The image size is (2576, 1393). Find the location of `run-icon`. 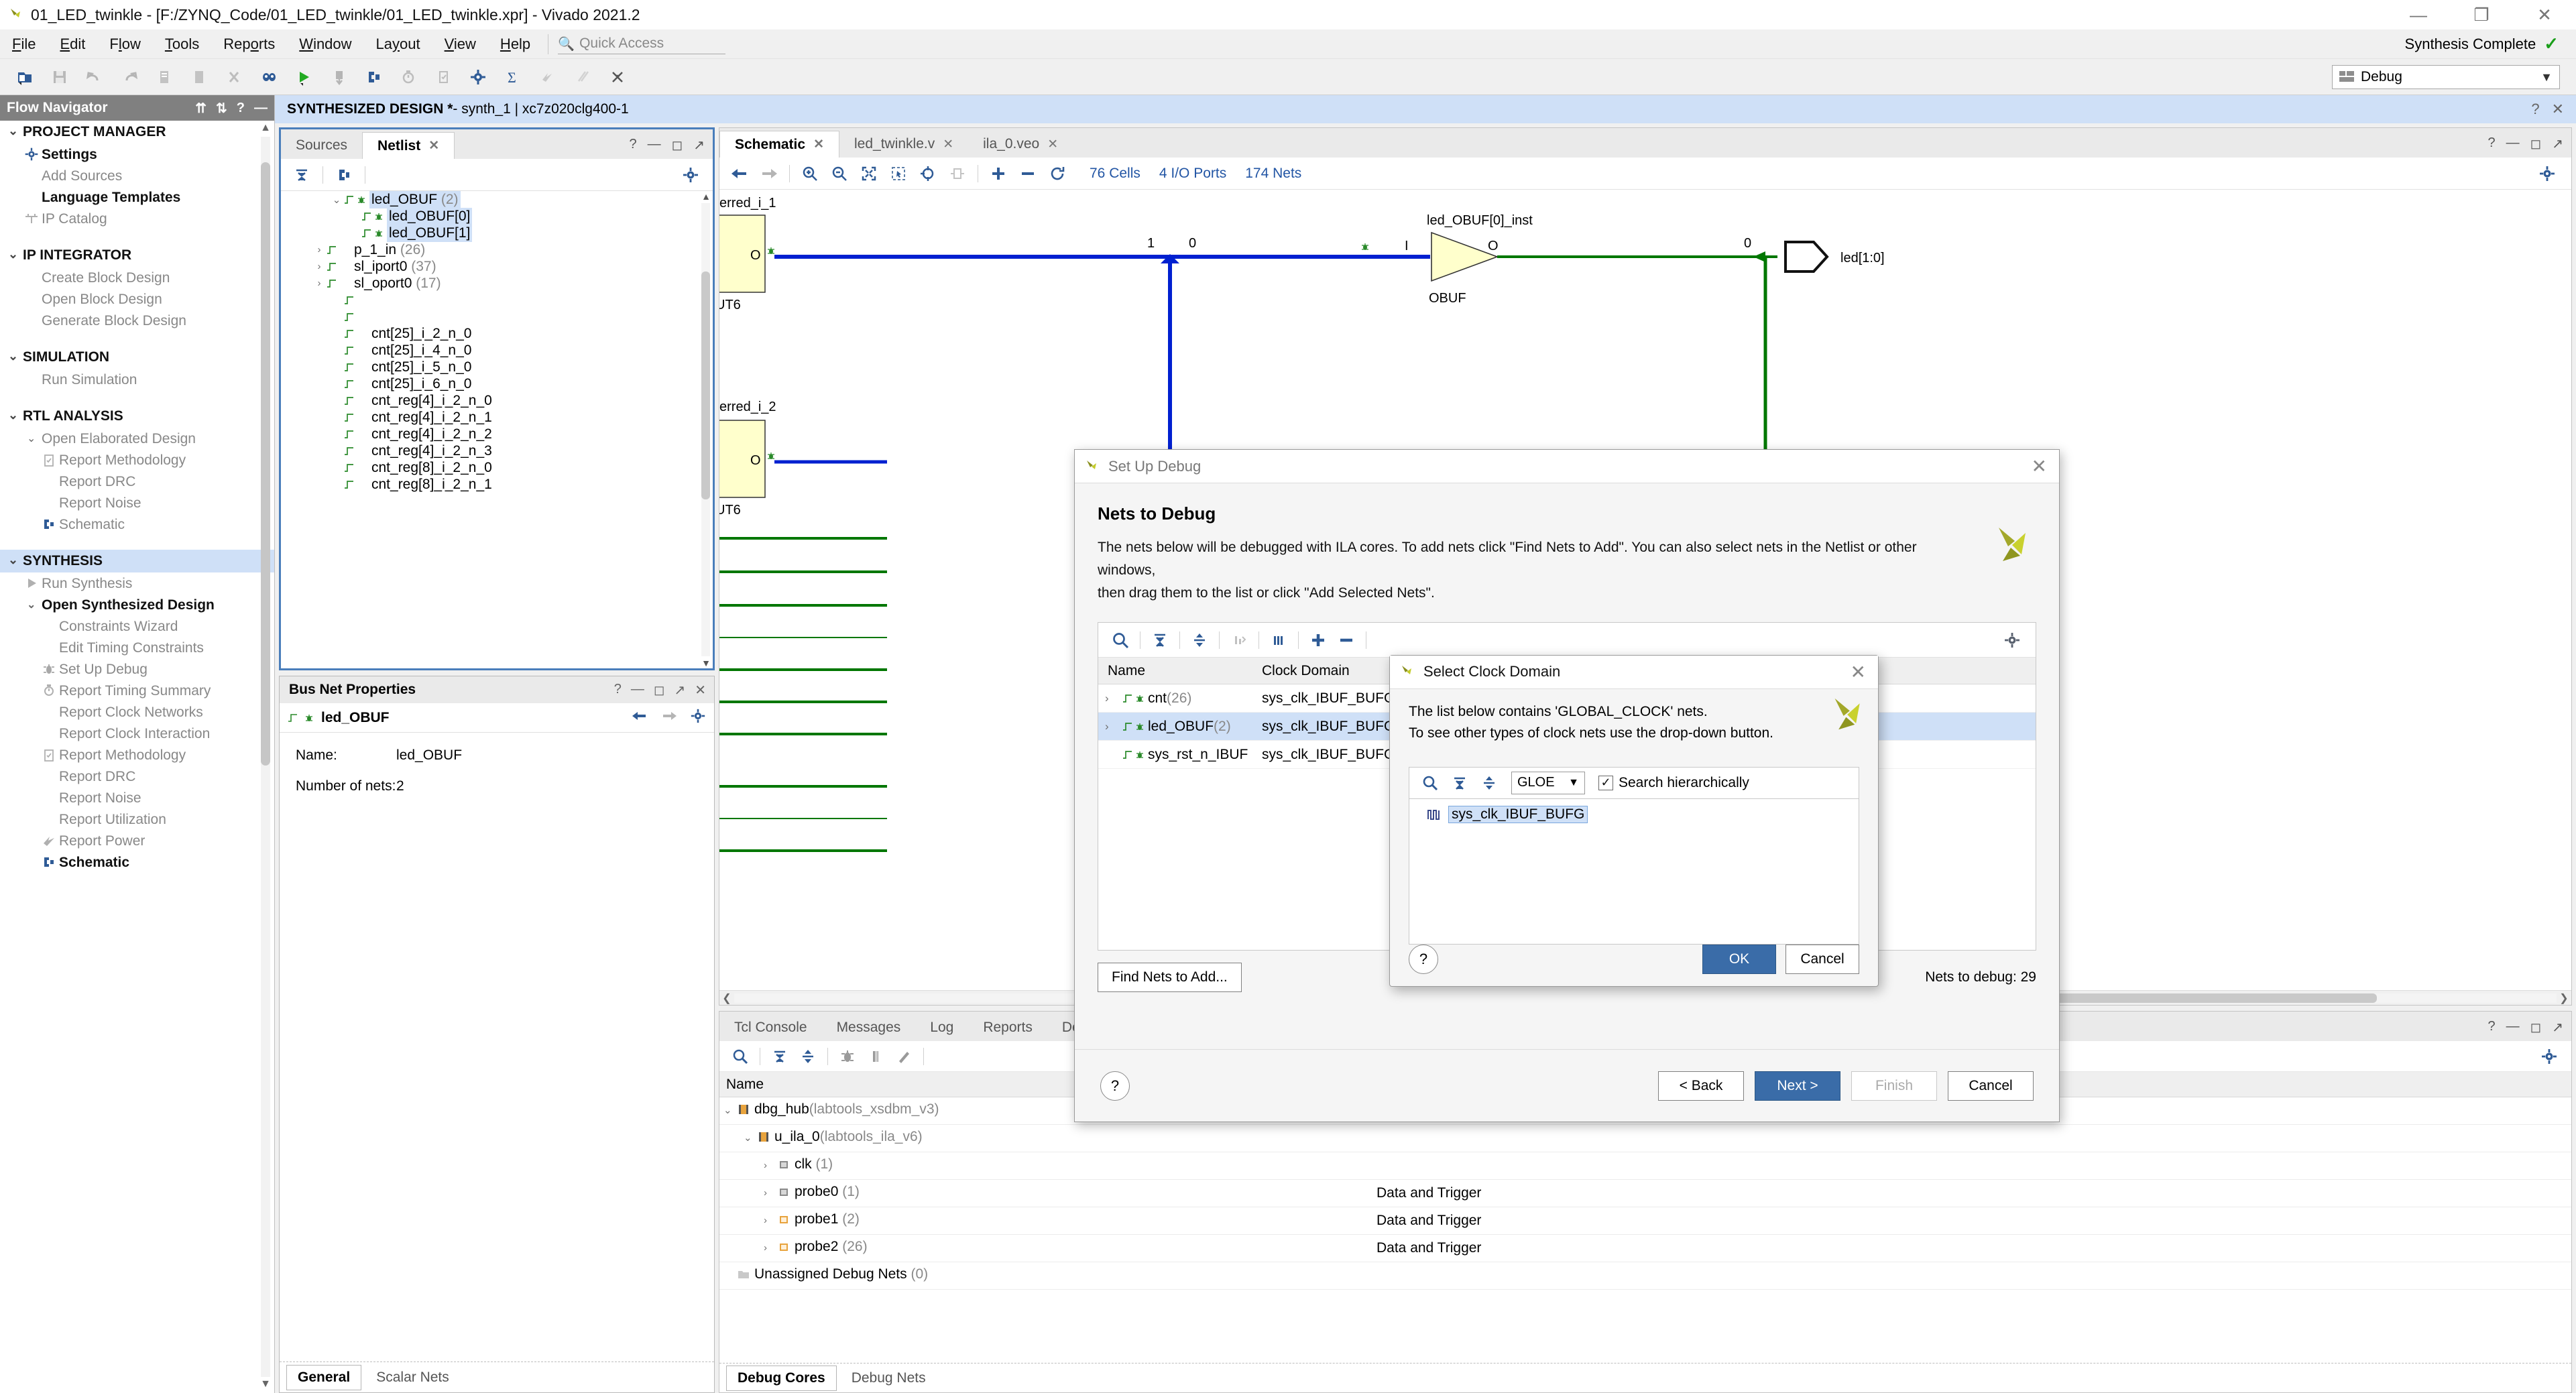

run-icon is located at coordinates (304, 77).